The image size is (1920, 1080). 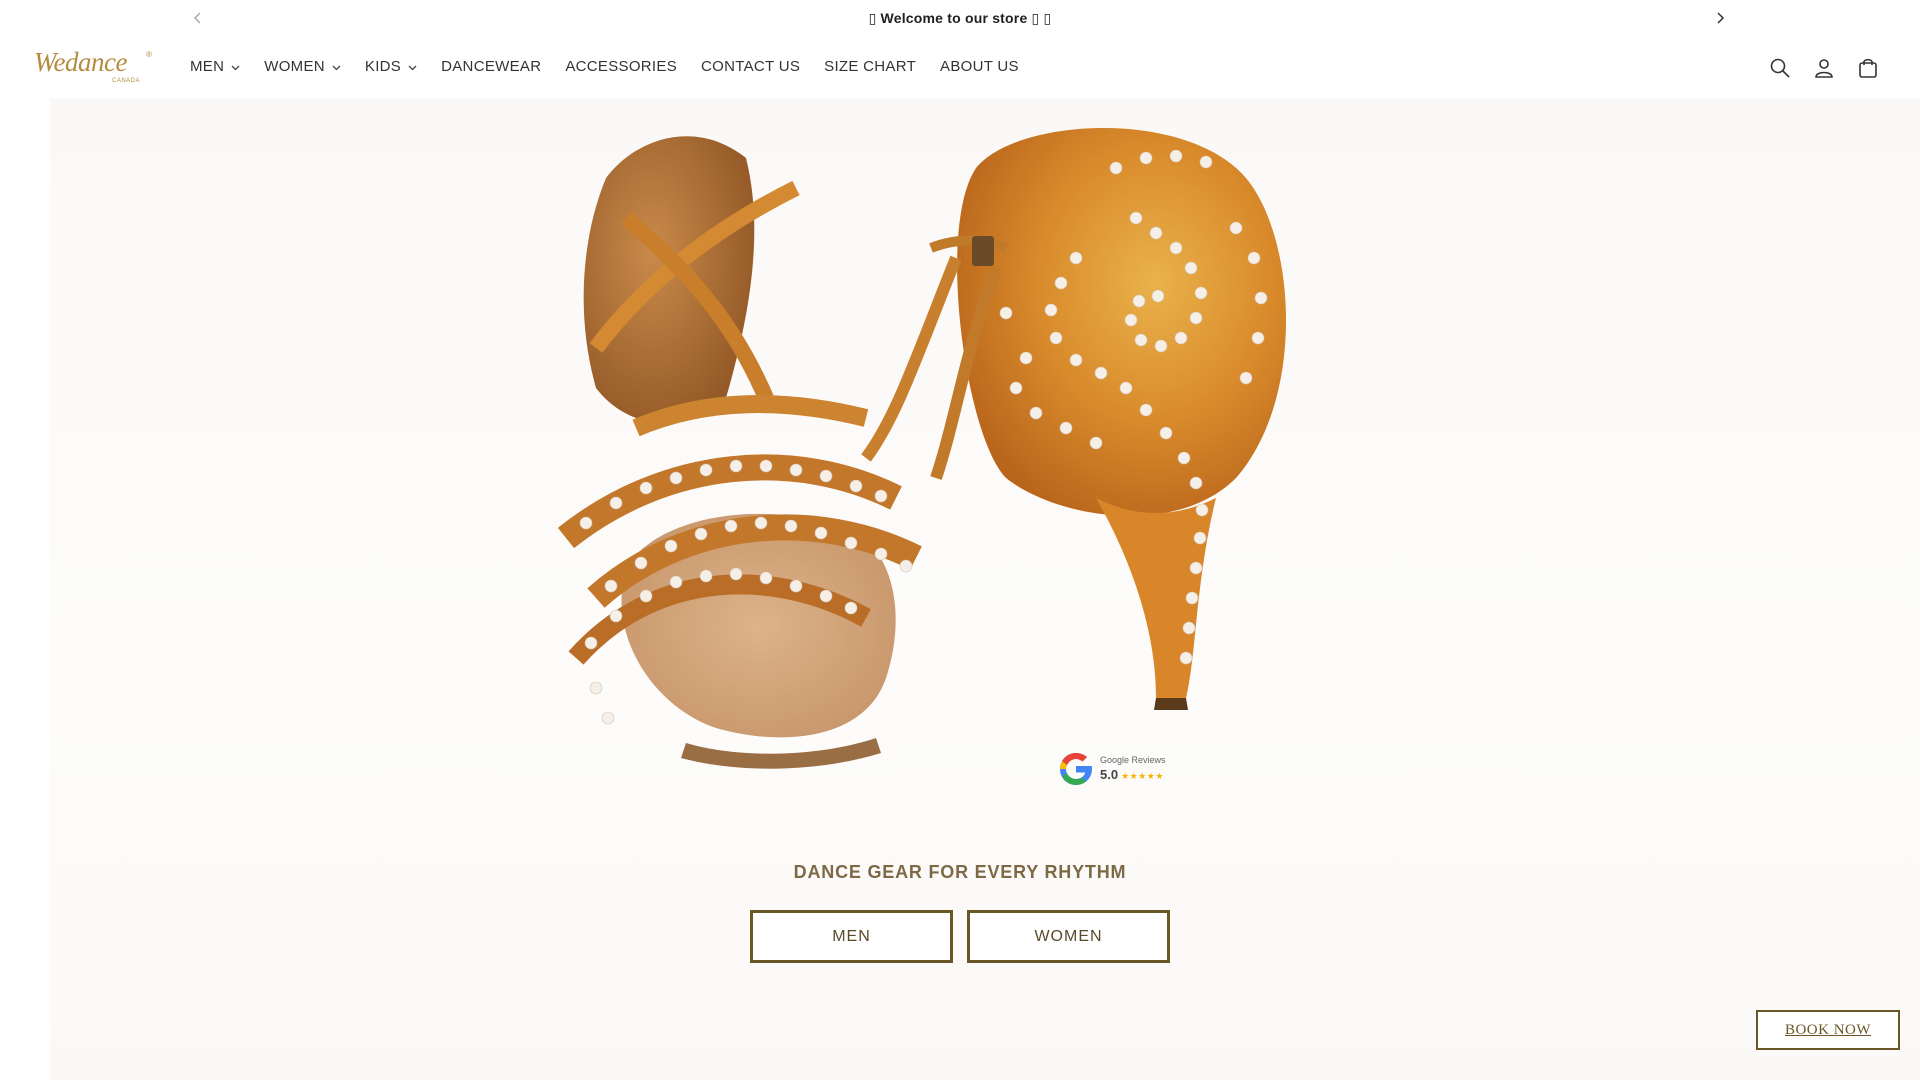 I want to click on google-g-icon, so click(x=1076, y=769).